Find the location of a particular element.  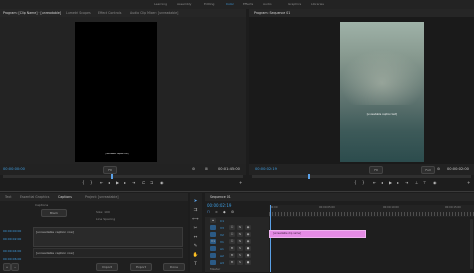

snap-icon: ⊓ is located at coordinates (208, 212).